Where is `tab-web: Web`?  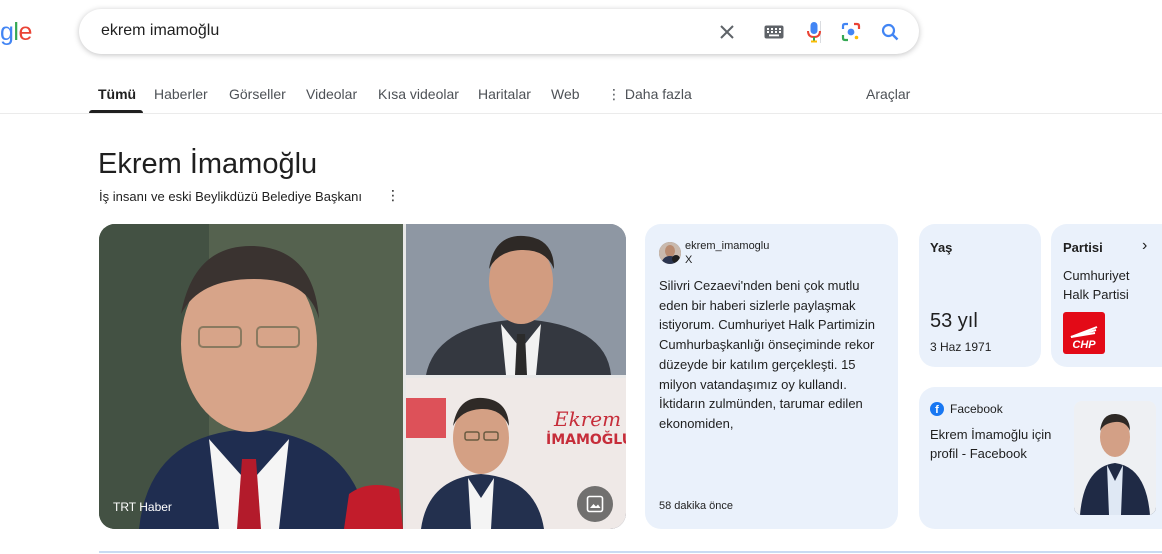 tab-web: Web is located at coordinates (565, 94).